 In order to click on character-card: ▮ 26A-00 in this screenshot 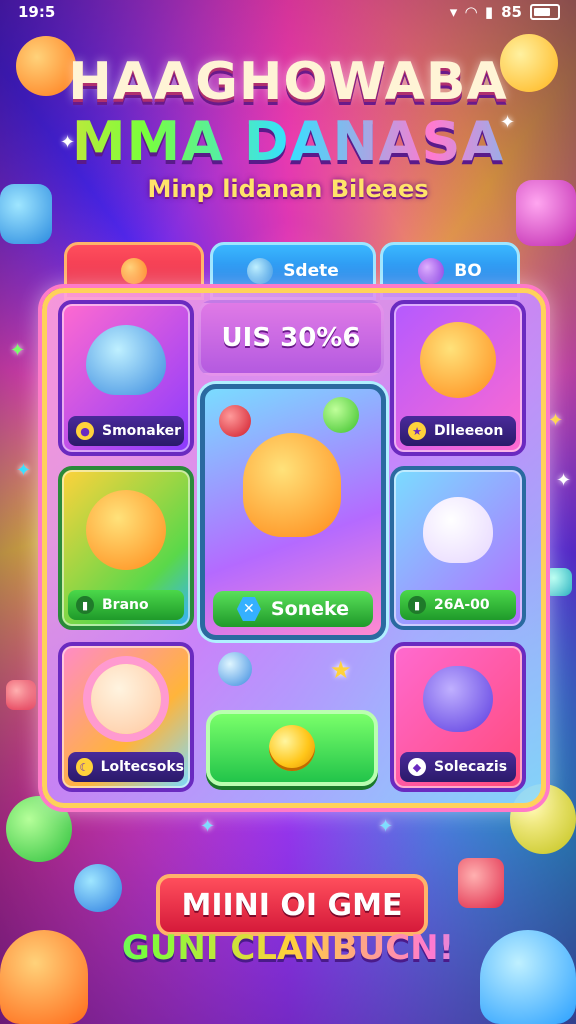, I will do `click(458, 548)`.